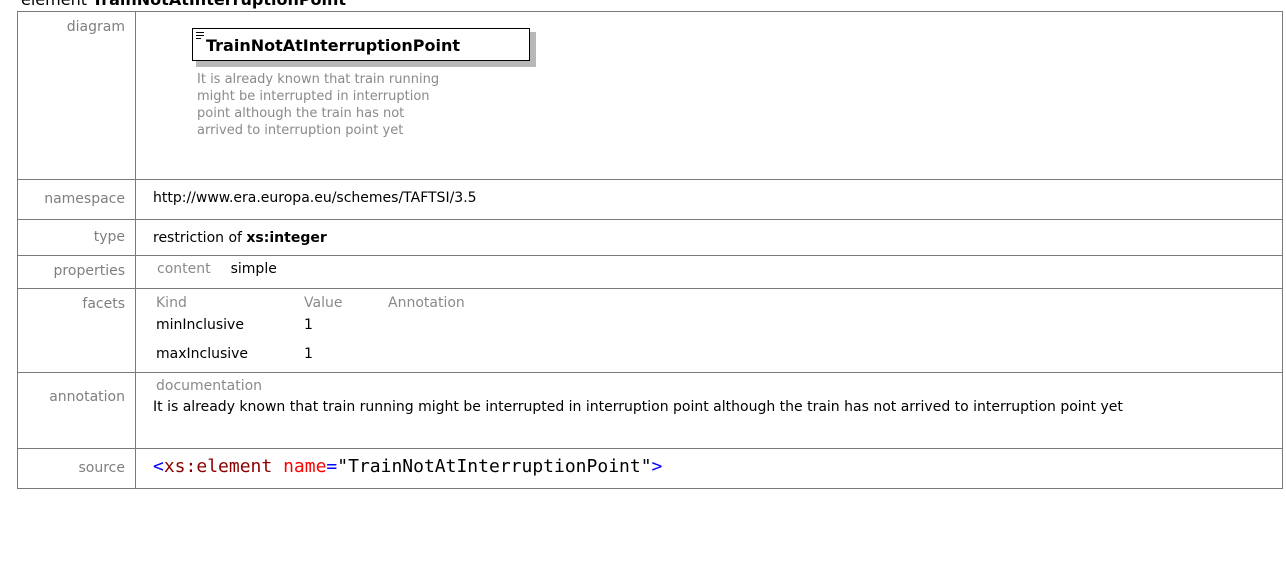 Image resolution: width=1286 pixels, height=576 pixels. I want to click on label-source: source, so click(76, 468).